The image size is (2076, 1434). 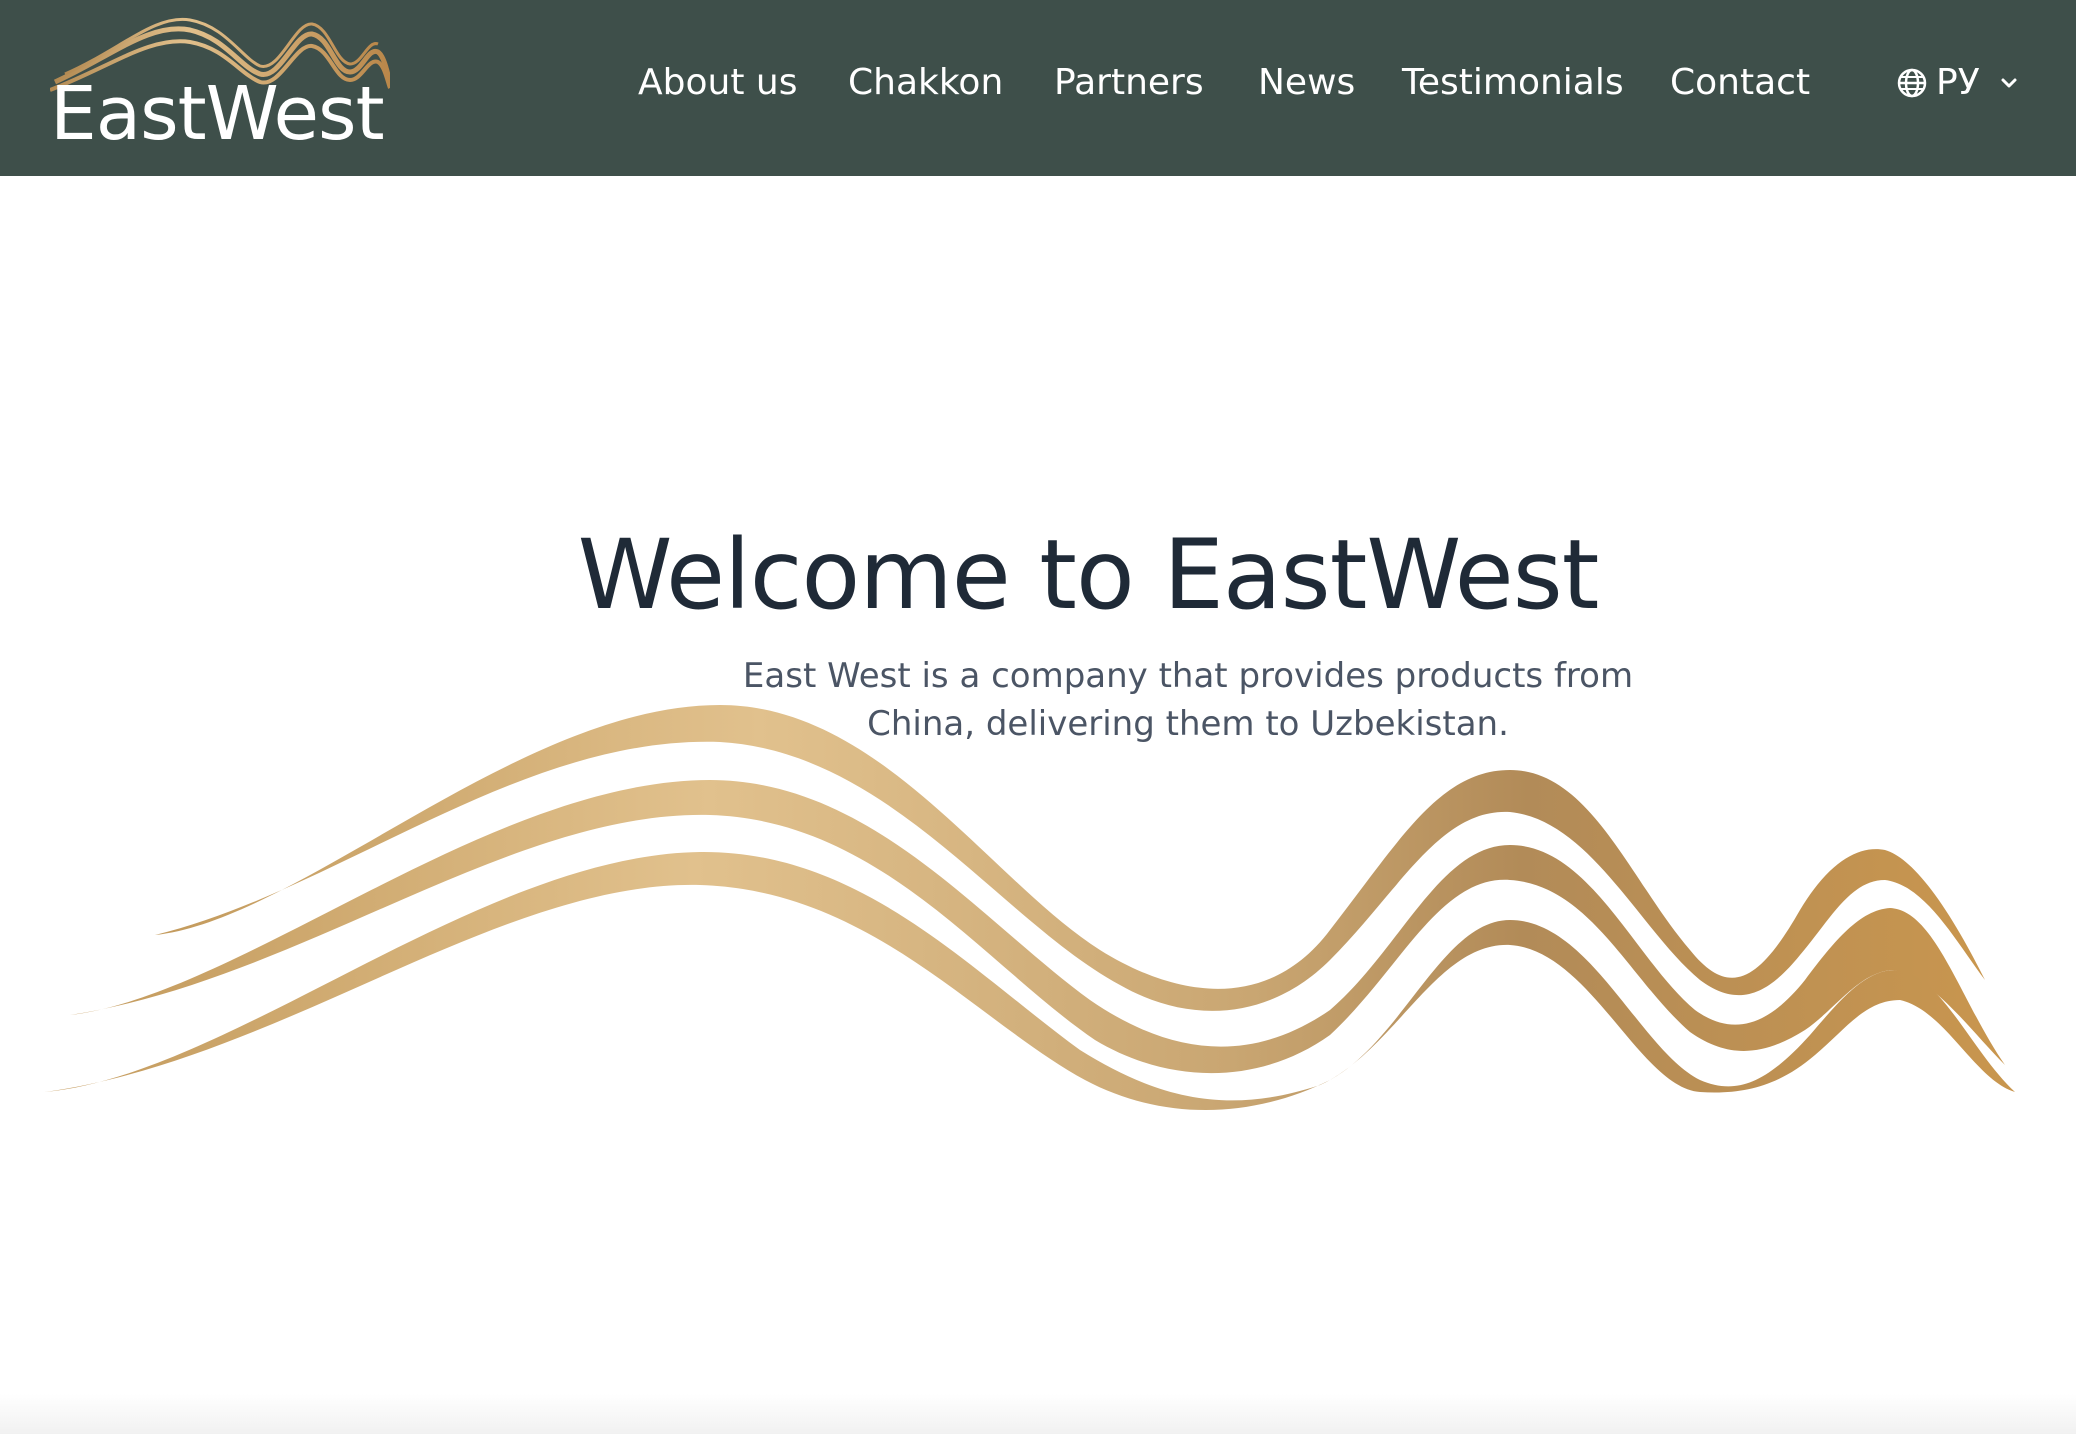 What do you see at coordinates (717, 83) in the screenshot?
I see `nav-item-about-us: About us` at bounding box center [717, 83].